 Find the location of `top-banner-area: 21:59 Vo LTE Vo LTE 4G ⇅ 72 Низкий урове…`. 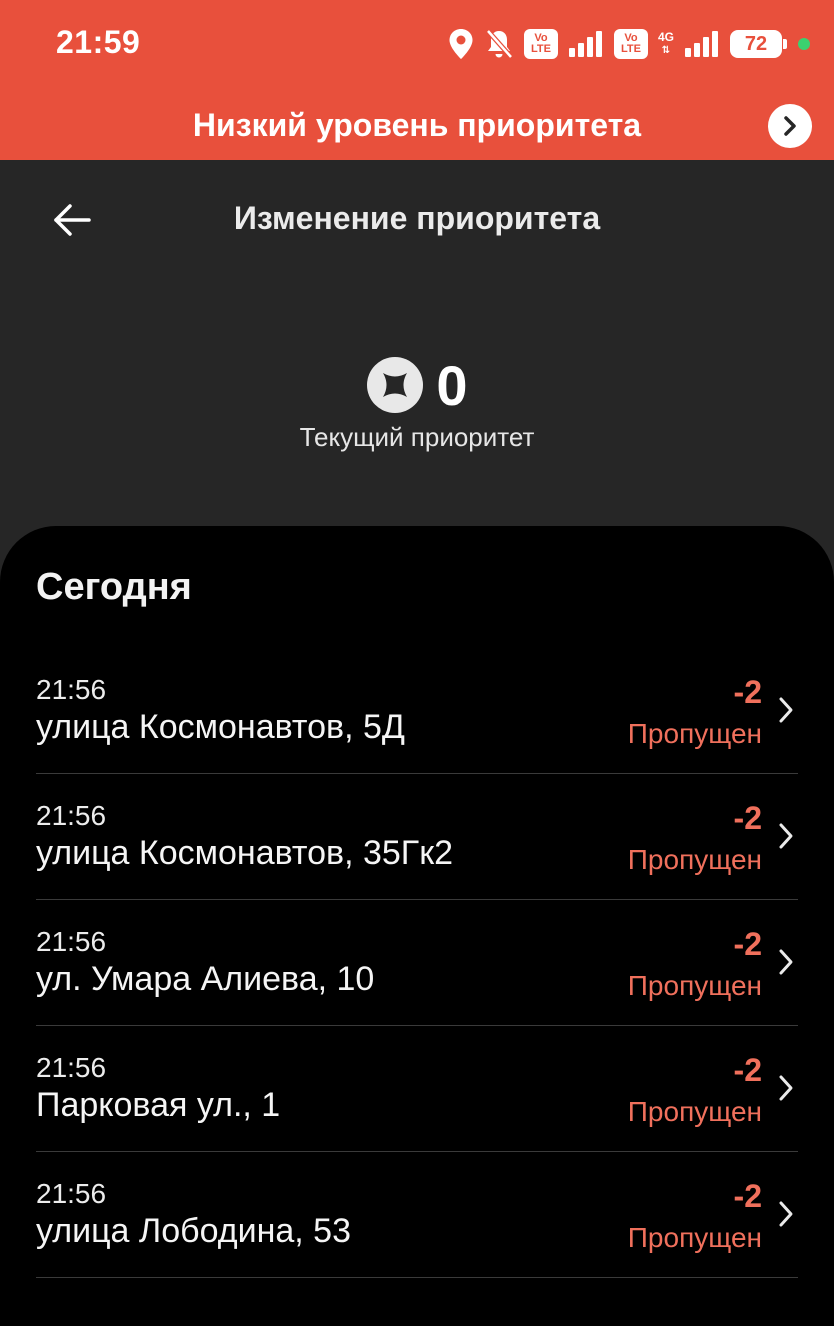

top-banner-area: 21:59 Vo LTE Vo LTE 4G ⇅ 72 Низкий урове… is located at coordinates (417, 80).